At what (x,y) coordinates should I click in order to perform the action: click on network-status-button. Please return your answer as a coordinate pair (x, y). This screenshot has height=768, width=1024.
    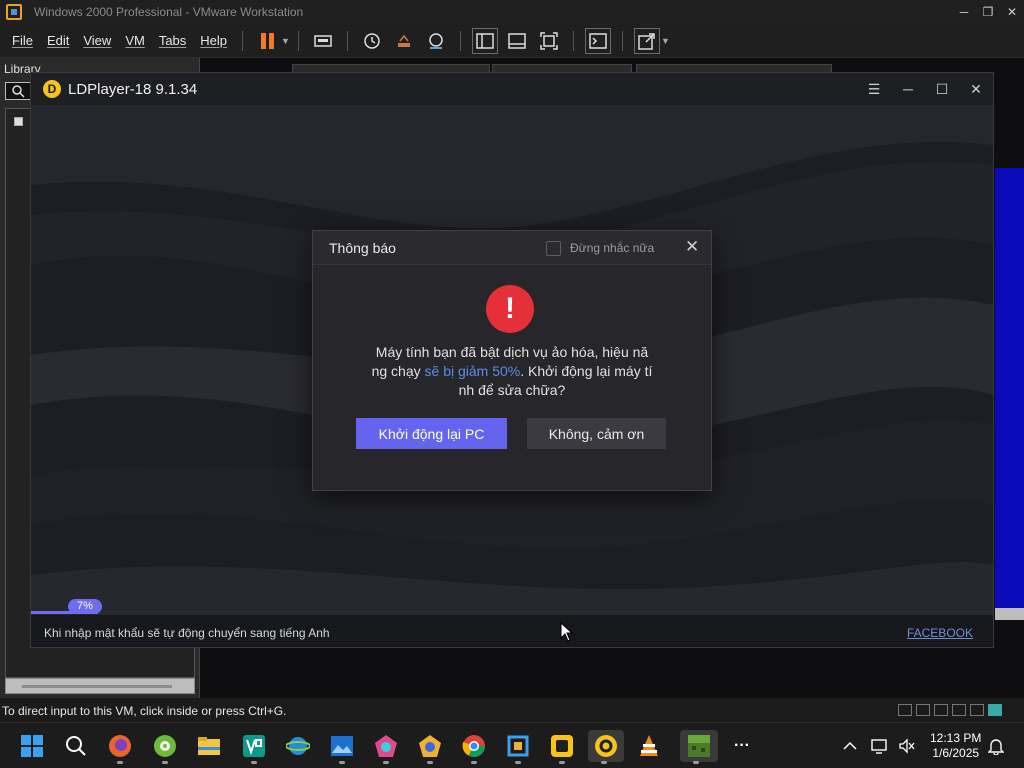
    Looking at the image, I should click on (880, 746).